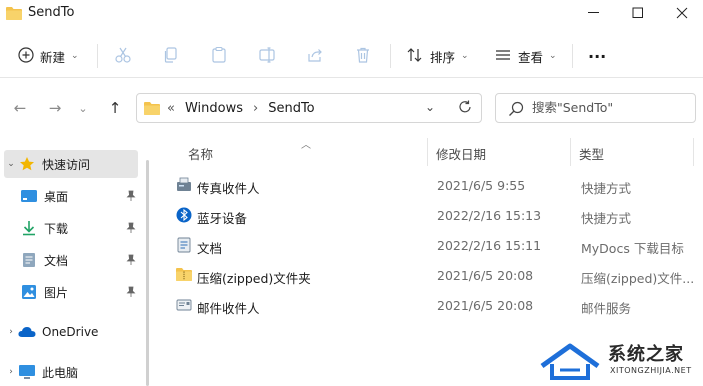  Describe the element at coordinates (71, 332) in the screenshot. I see `sidebar-item-onedrive: › OneDrive` at that location.